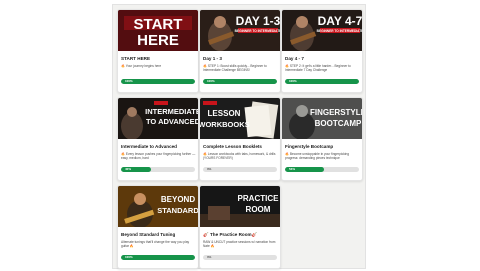 The height and width of the screenshot is (271, 480). Describe the element at coordinates (158, 40) in the screenshot. I see `svg-text: HERE` at that location.